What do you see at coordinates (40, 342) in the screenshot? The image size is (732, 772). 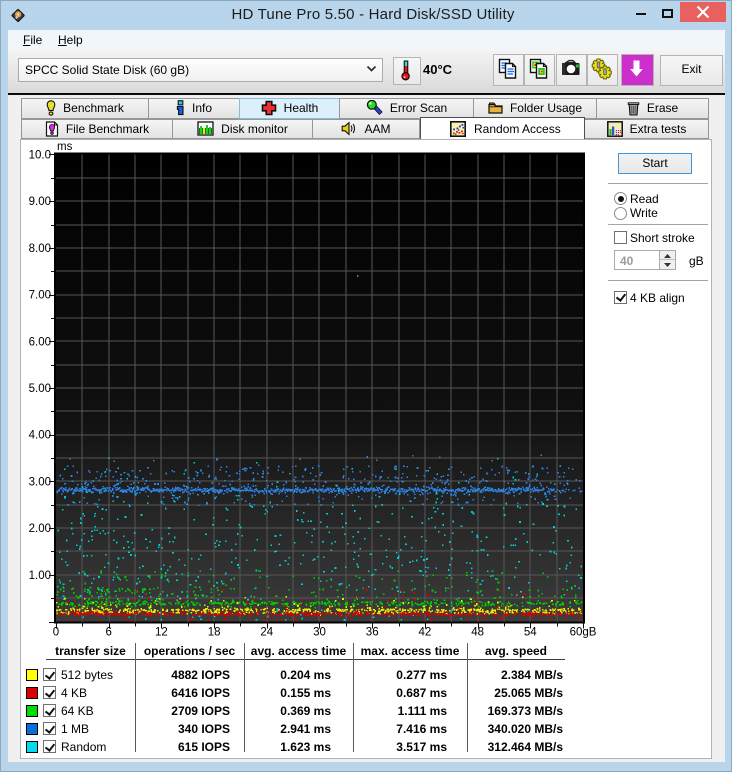 I see `svg-text: 6.00` at bounding box center [40, 342].